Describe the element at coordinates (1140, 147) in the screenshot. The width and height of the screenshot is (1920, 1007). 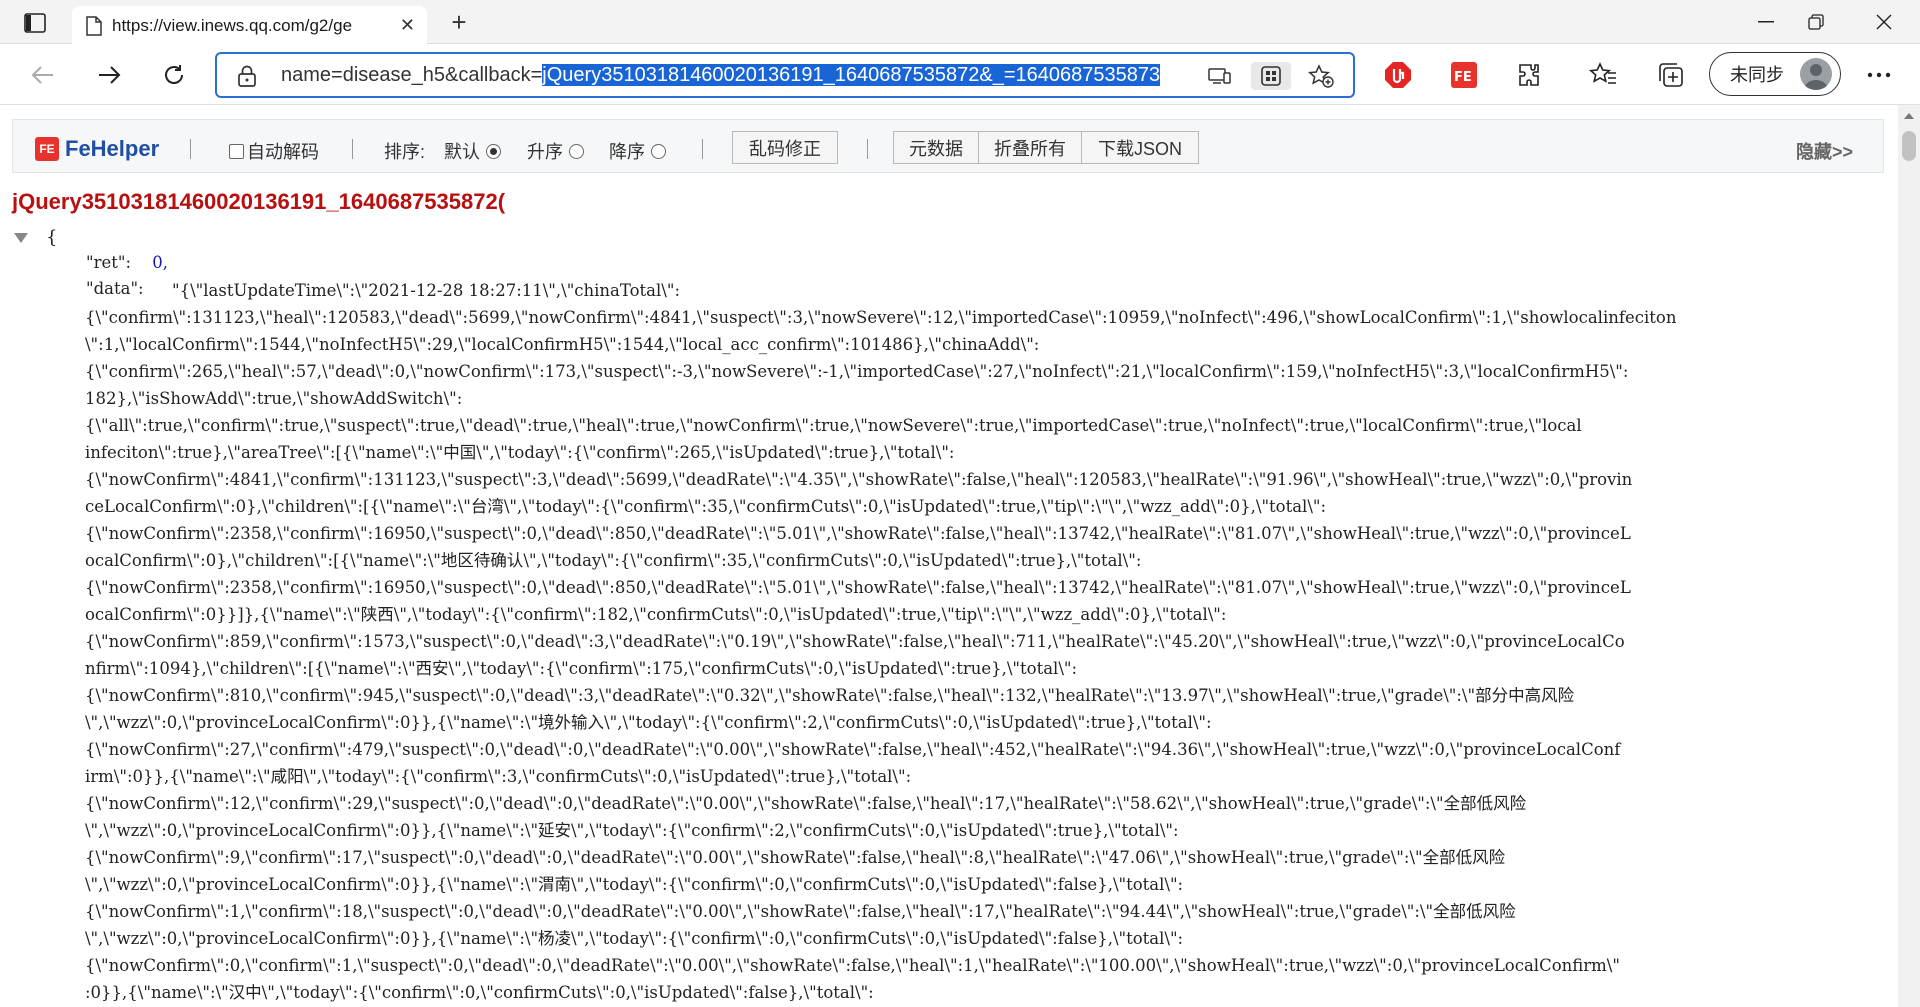
I see `download-json-button: 下载JSON` at that location.